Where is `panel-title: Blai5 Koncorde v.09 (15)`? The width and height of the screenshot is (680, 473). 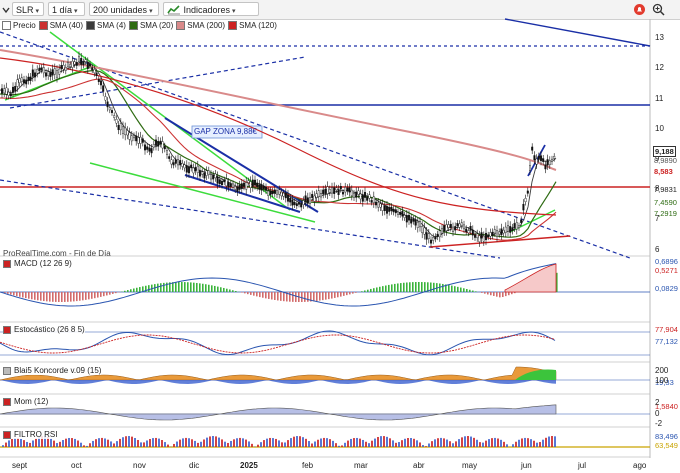
panel-title: Blai5 Koncorde v.09 (15) is located at coordinates (58, 370).